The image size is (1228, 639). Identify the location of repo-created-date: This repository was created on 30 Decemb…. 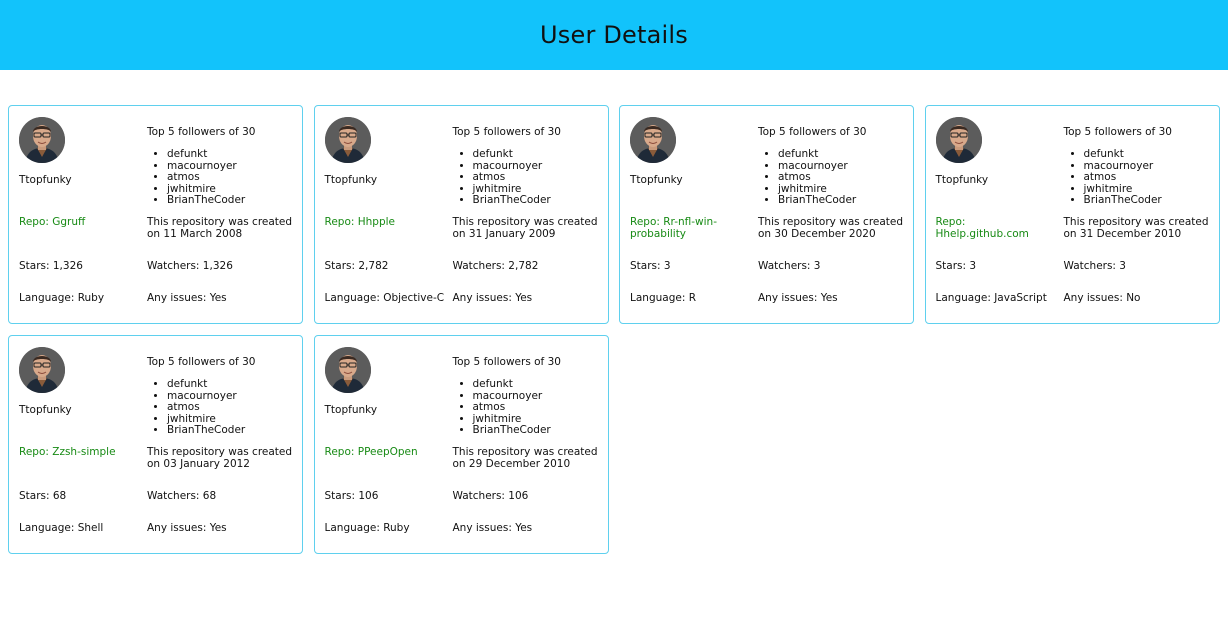
(831, 228).